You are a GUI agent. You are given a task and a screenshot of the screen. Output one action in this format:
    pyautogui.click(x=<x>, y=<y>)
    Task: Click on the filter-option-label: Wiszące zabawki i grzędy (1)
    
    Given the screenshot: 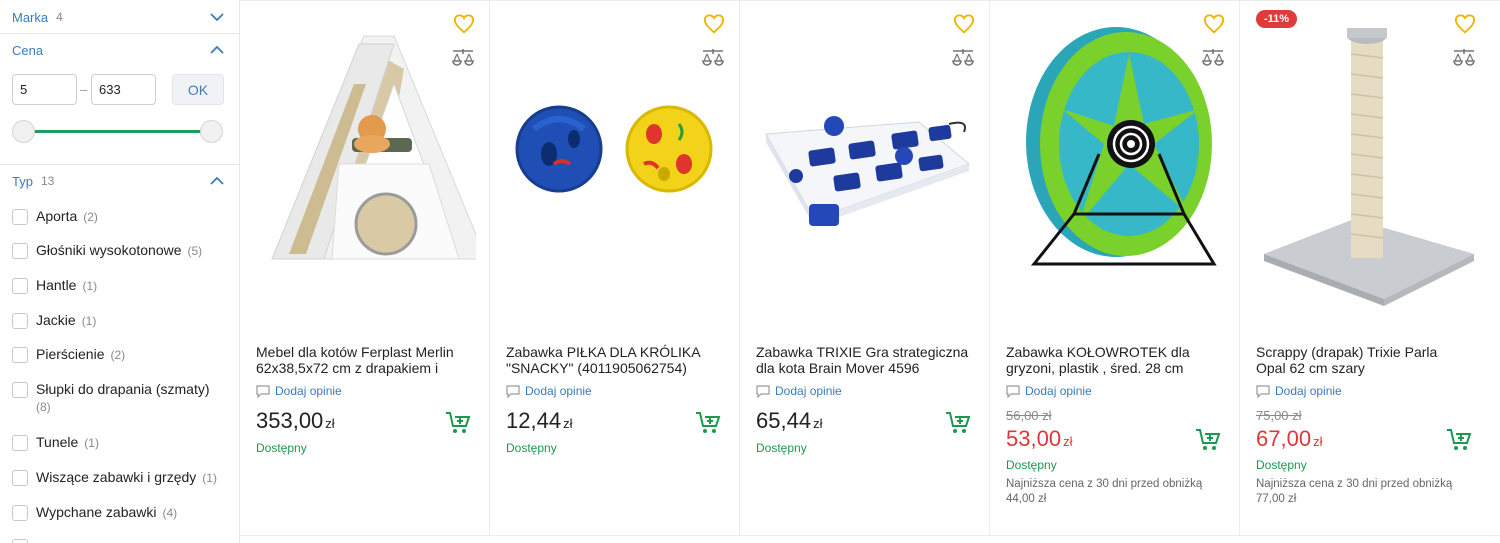 What is the action you would take?
    pyautogui.click(x=126, y=477)
    